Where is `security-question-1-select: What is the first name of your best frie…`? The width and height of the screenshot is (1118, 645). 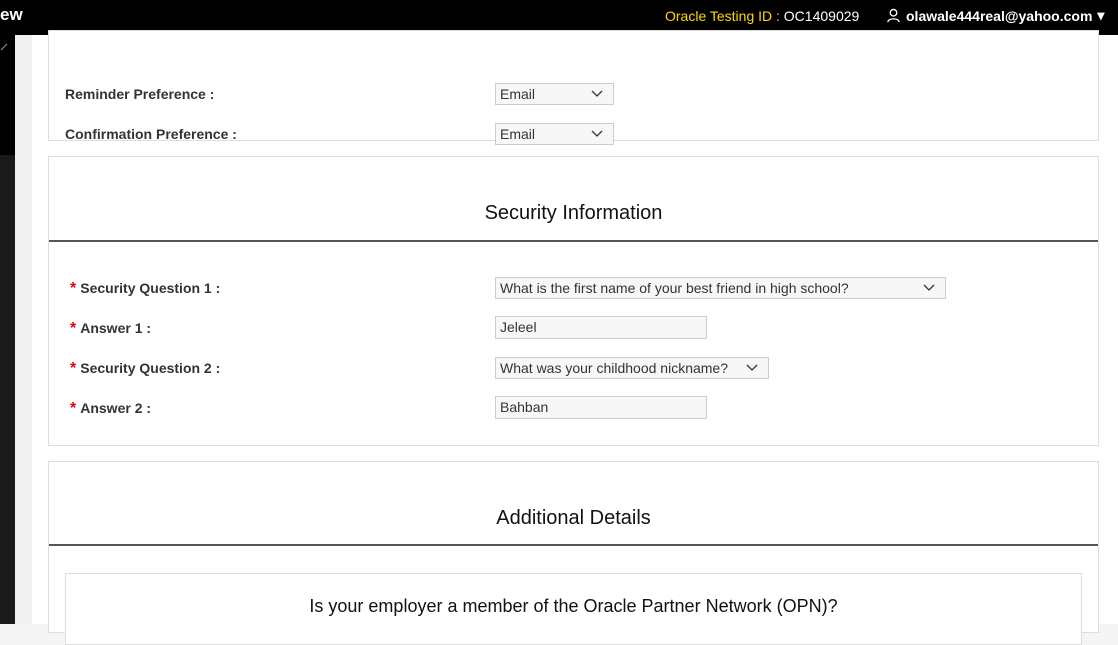
security-question-1-select: What is the first name of your best frie… is located at coordinates (720, 288).